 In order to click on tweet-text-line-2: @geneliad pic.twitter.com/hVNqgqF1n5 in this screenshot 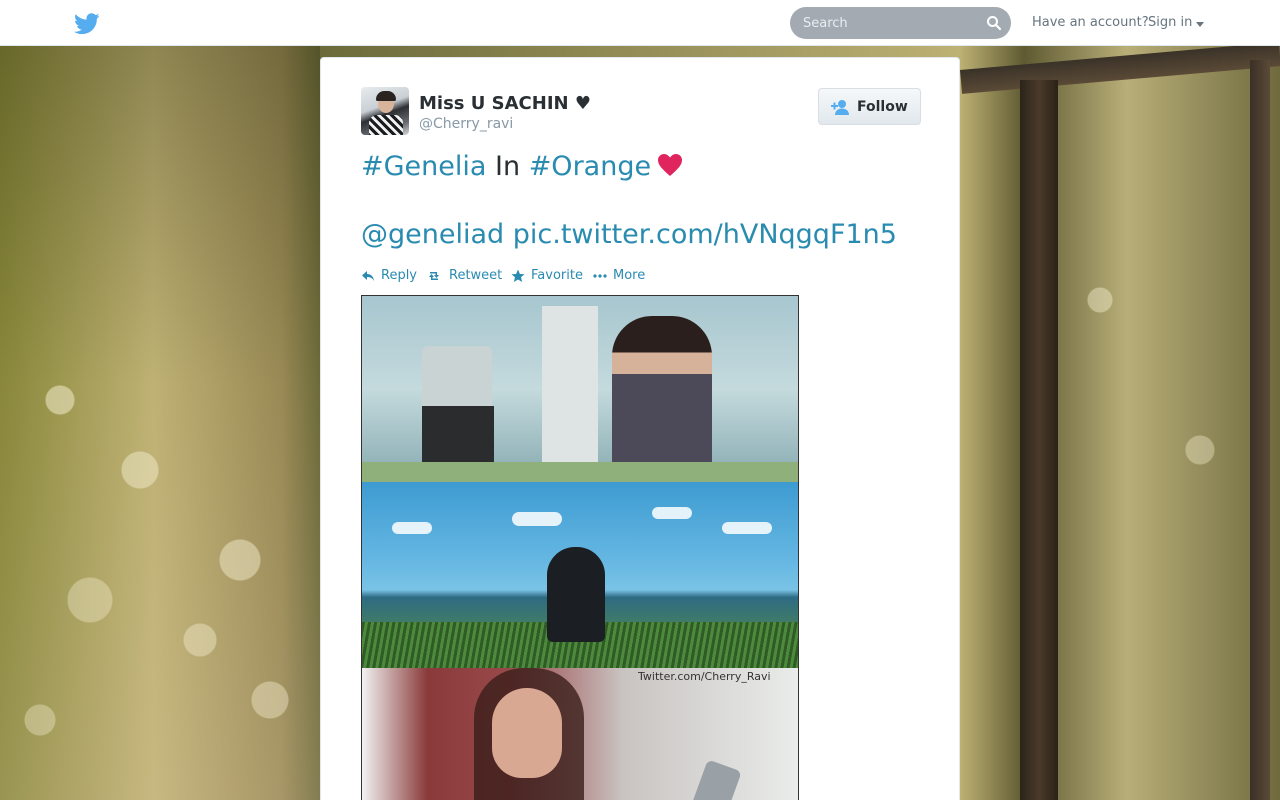, I will do `click(629, 235)`.